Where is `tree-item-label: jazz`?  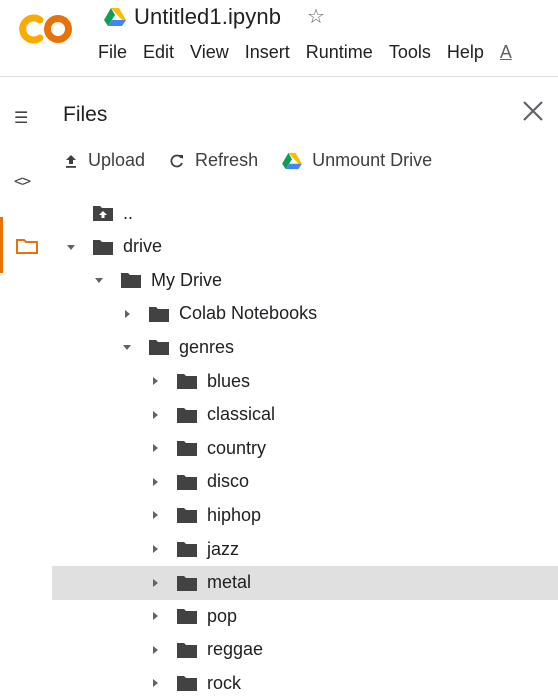
tree-item-label: jazz is located at coordinates (223, 548).